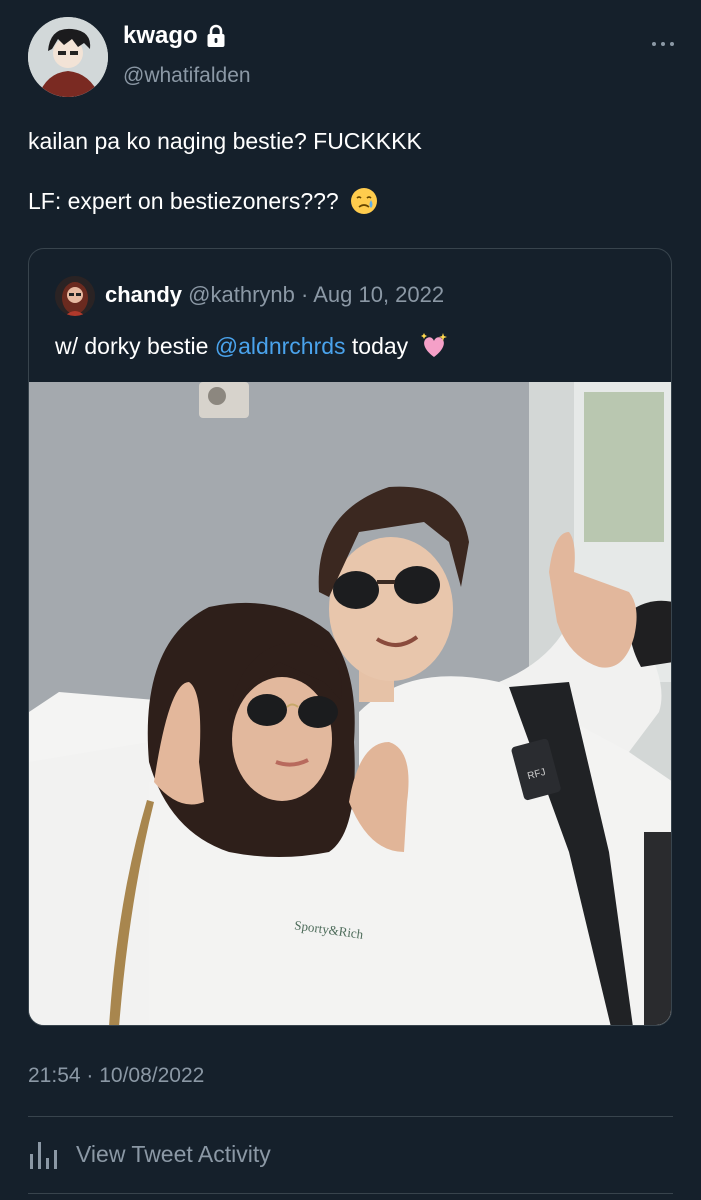 The image size is (701, 1200). I want to click on quoted-tweet-header: chandy @kathrynb · Aug 10, 2022, so click(274, 295).